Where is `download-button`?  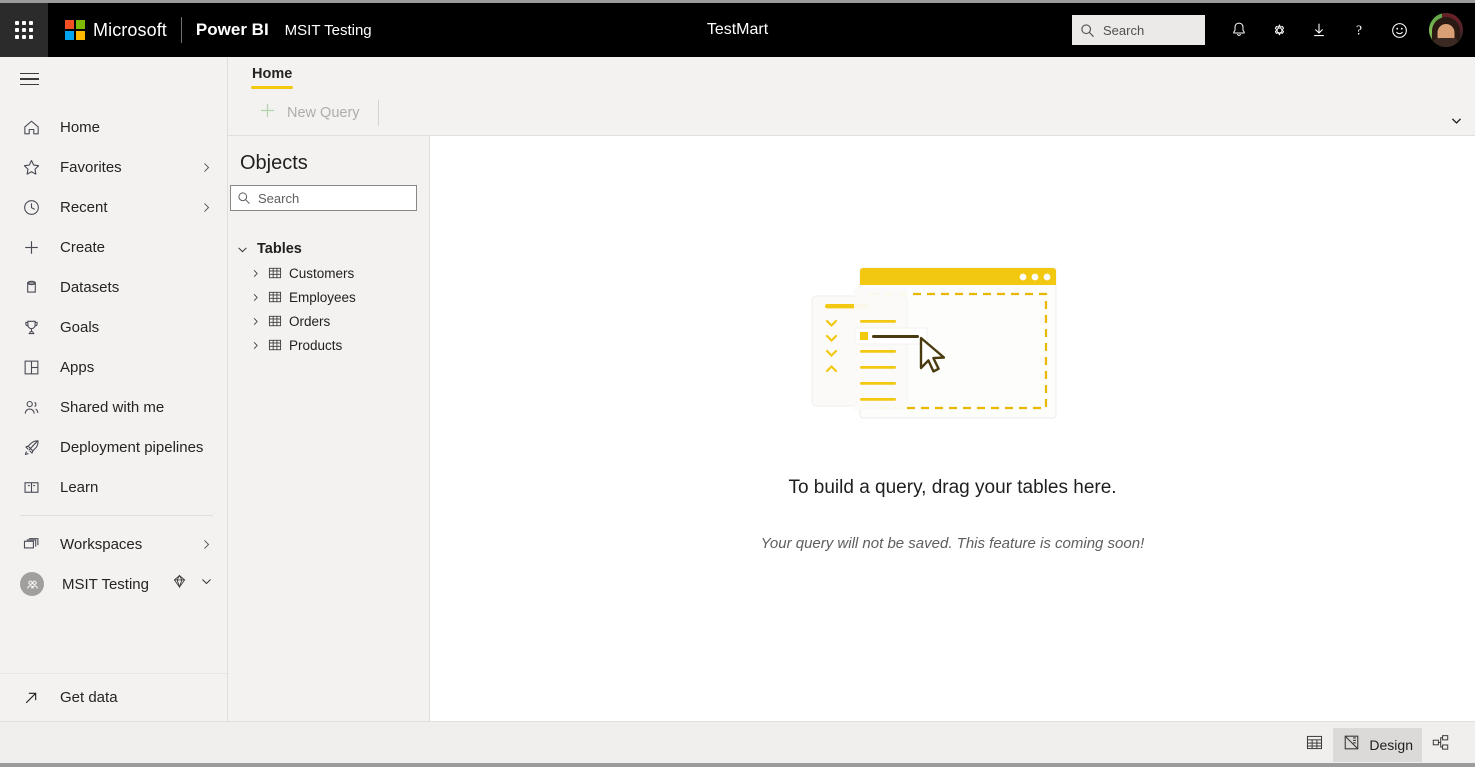 download-button is located at coordinates (1319, 30).